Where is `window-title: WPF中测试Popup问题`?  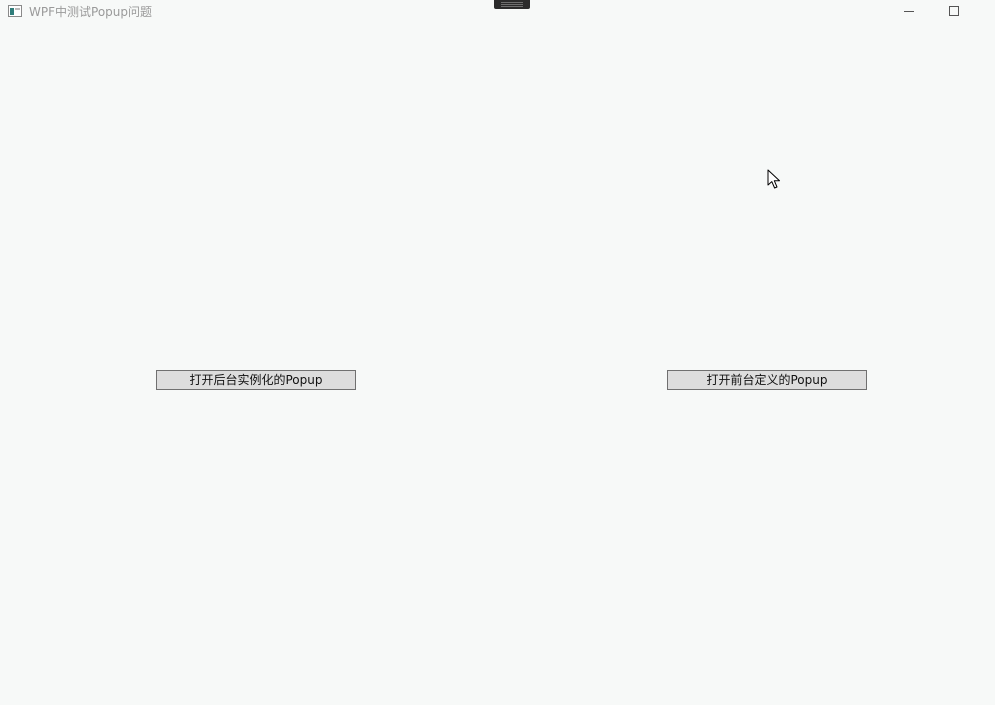
window-title: WPF中测试Popup问题 is located at coordinates (90, 12).